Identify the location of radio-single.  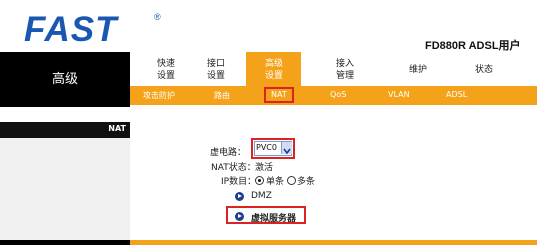
(259, 180).